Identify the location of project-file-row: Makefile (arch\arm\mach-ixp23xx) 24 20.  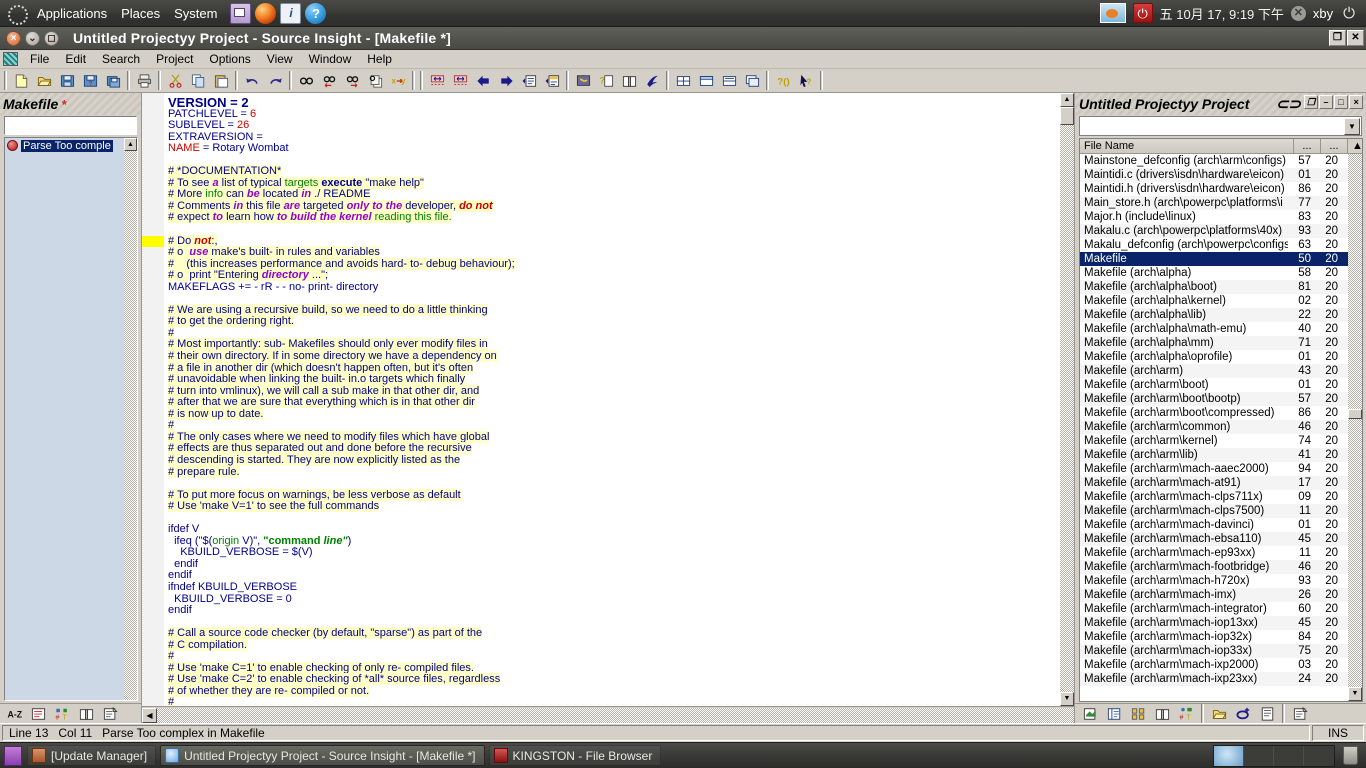
(1214, 679).